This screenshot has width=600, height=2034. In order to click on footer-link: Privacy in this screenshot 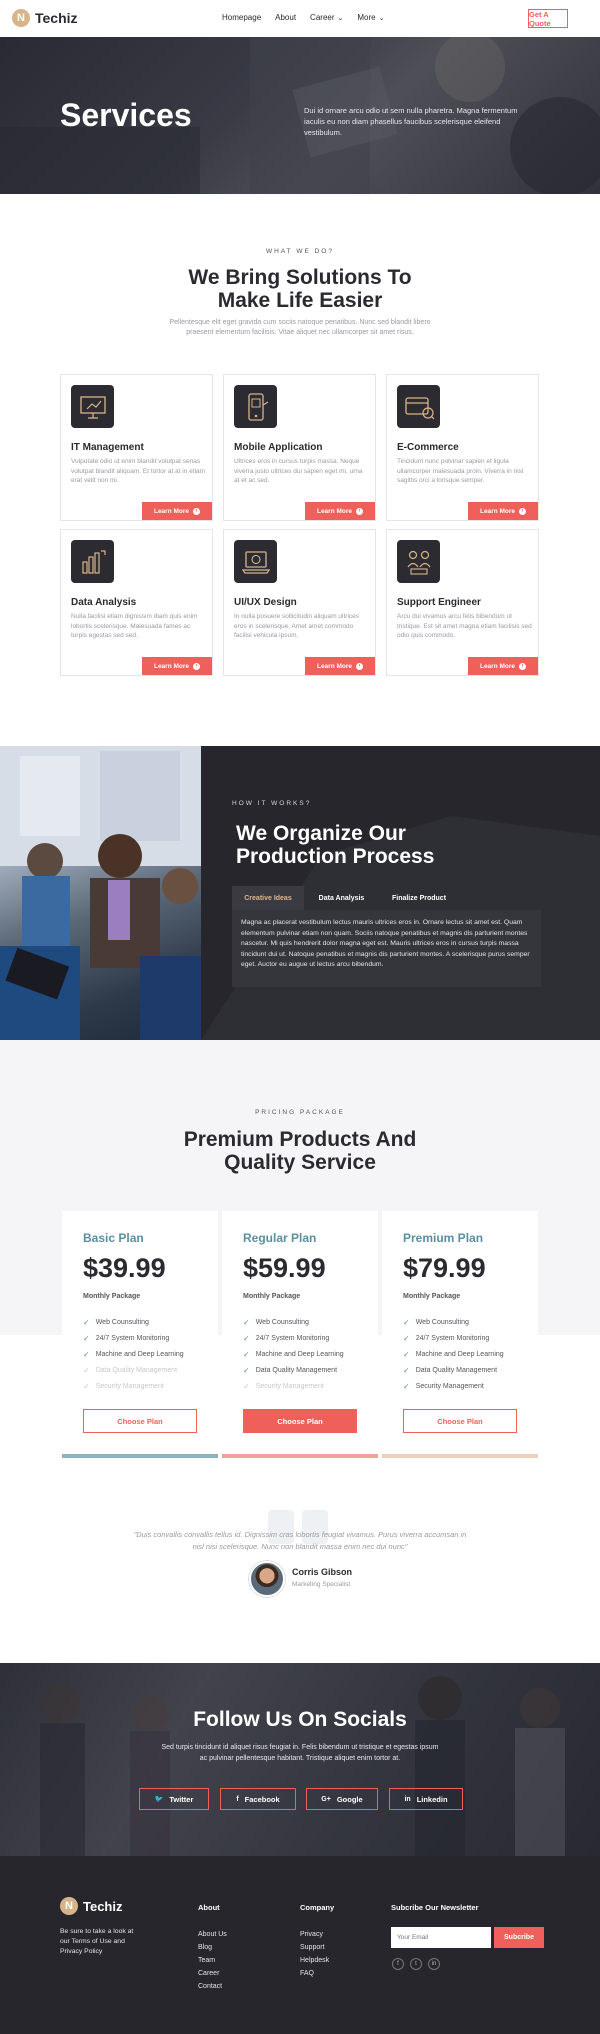, I will do `click(311, 1934)`.